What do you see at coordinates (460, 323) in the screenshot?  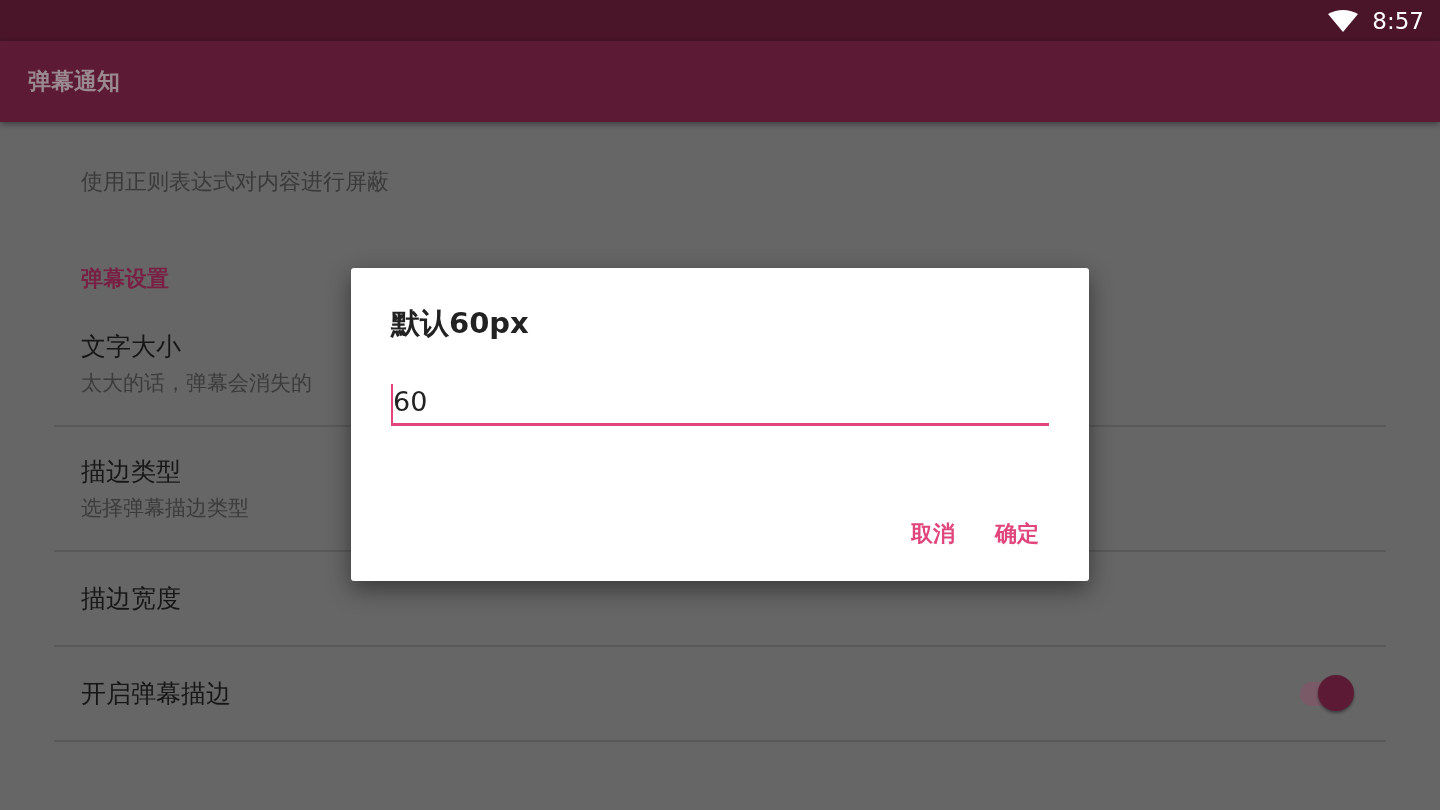 I see `dialog-title: 默认60px` at bounding box center [460, 323].